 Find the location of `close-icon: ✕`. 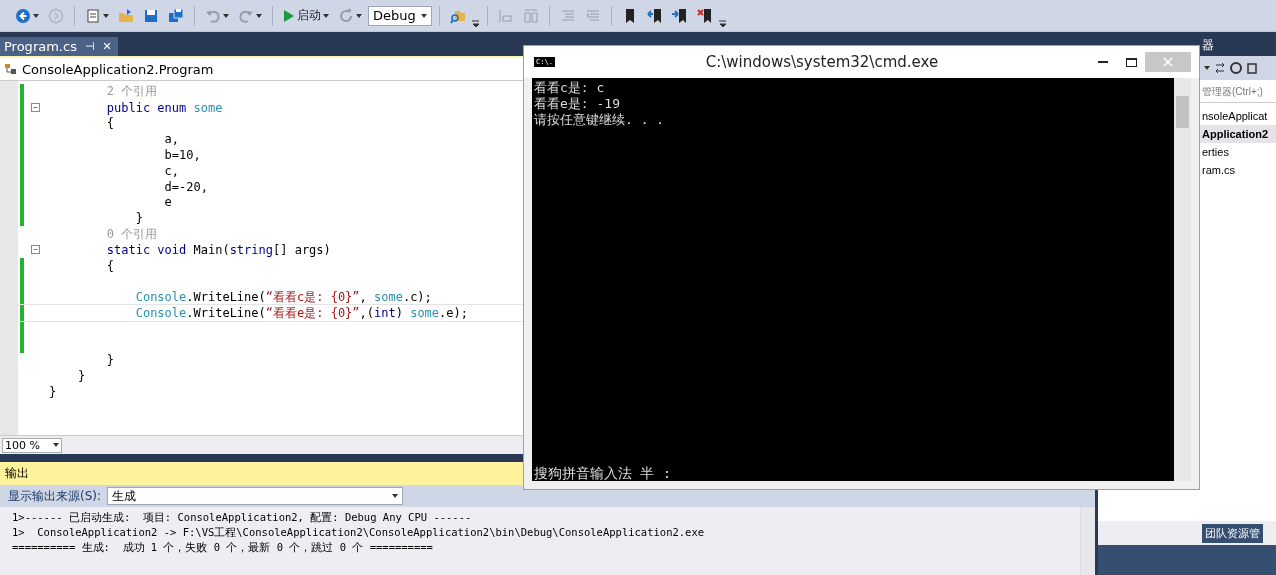

close-icon: ✕ is located at coordinates (107, 46).